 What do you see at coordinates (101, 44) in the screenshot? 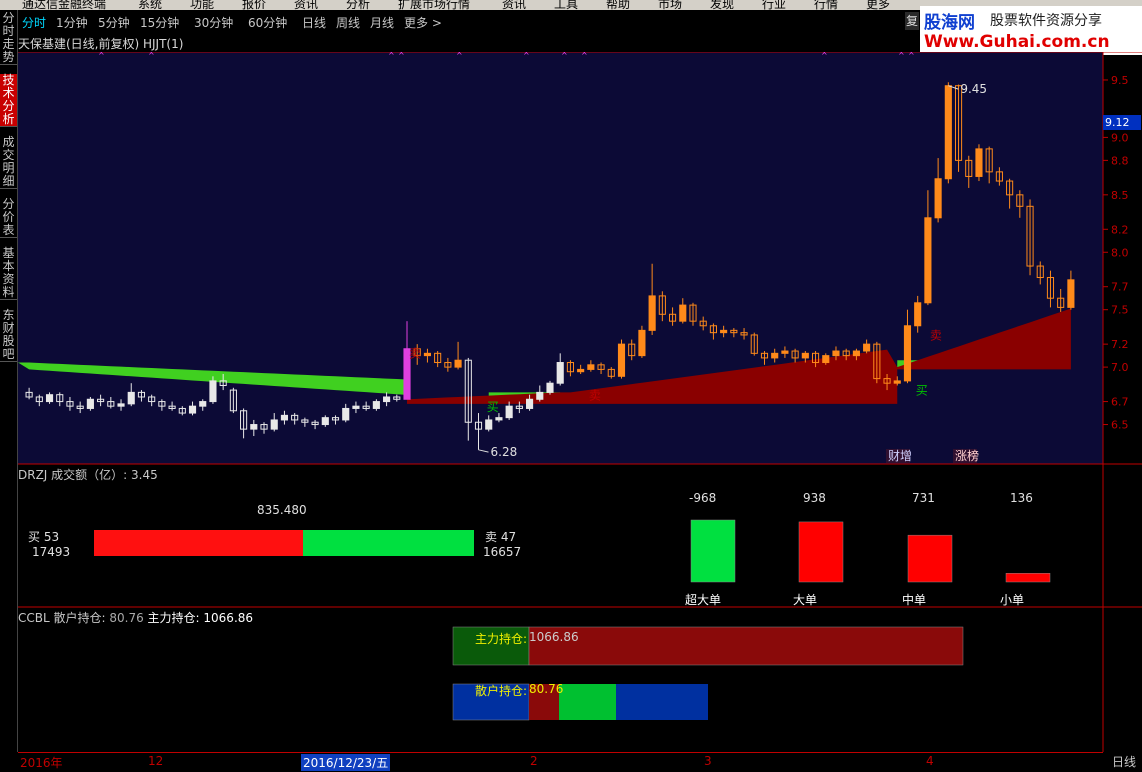
I see `main-chart-title: 天保基建(日线,前复权) HJJT(1)` at bounding box center [101, 44].